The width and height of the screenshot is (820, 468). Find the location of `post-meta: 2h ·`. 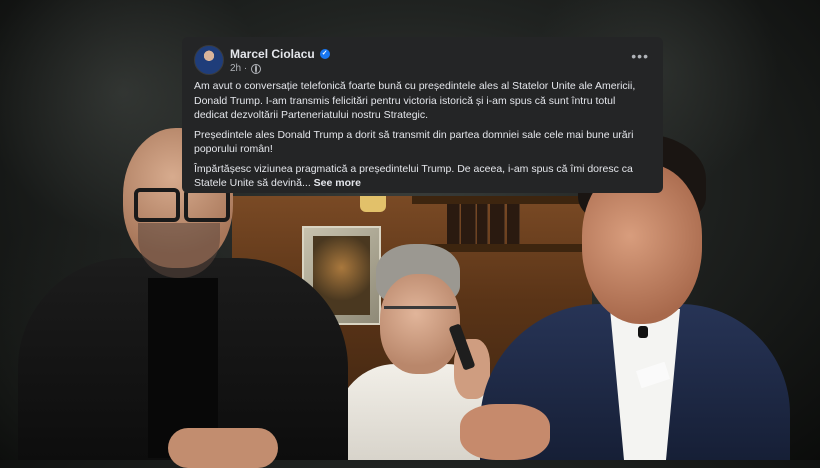

post-meta: 2h · is located at coordinates (246, 68).